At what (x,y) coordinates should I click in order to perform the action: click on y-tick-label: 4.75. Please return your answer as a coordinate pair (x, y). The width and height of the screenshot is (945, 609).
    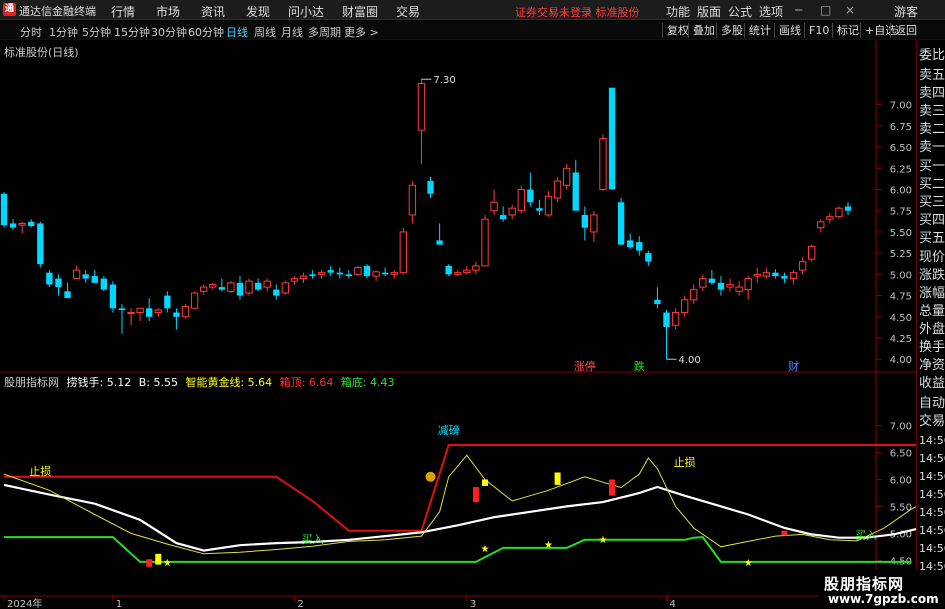
    Looking at the image, I should click on (901, 297).